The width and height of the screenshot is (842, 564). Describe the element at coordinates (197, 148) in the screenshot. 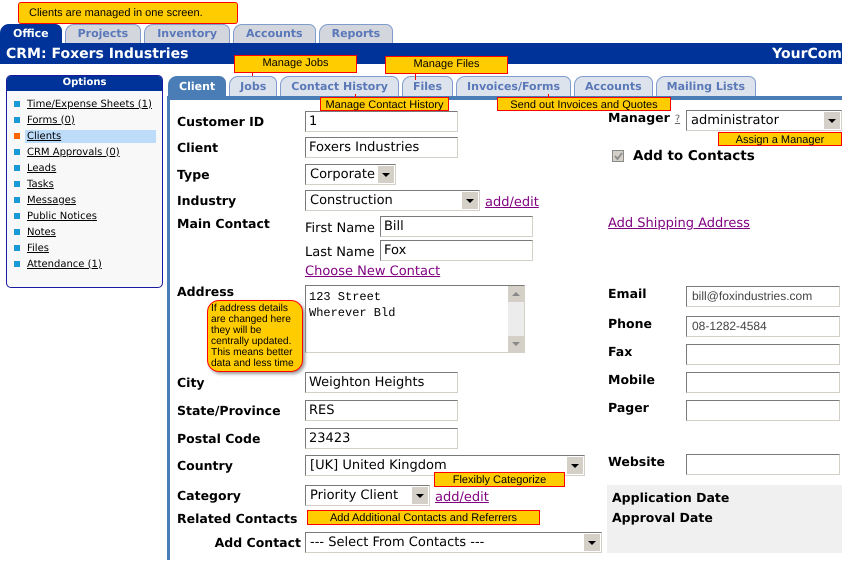

I see `field-label: Client` at that location.